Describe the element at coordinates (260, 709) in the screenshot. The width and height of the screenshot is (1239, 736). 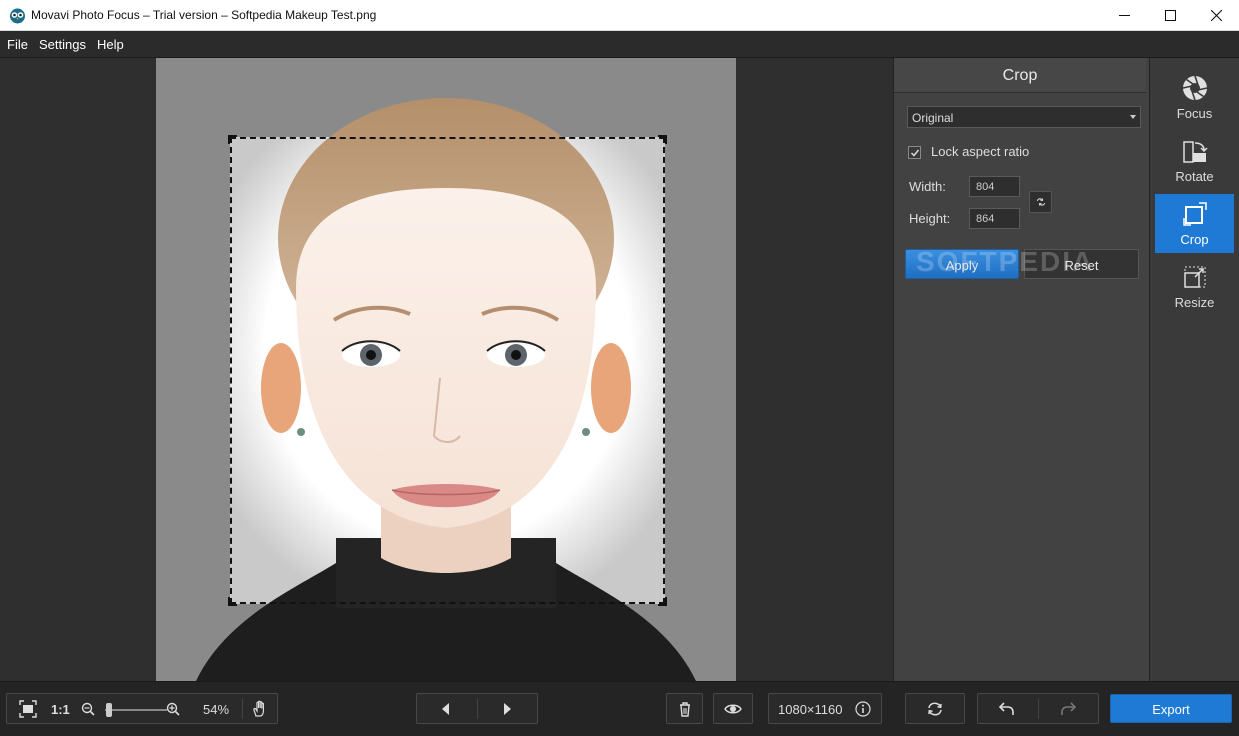
I see `hand-tool-icon` at that location.